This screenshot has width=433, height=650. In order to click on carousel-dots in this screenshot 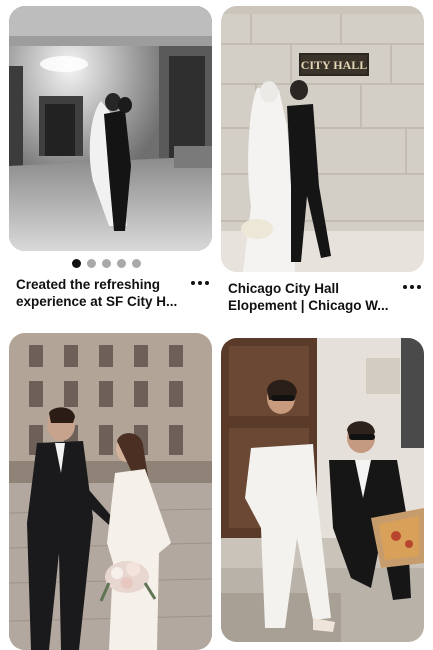, I will do `click(106, 263)`.